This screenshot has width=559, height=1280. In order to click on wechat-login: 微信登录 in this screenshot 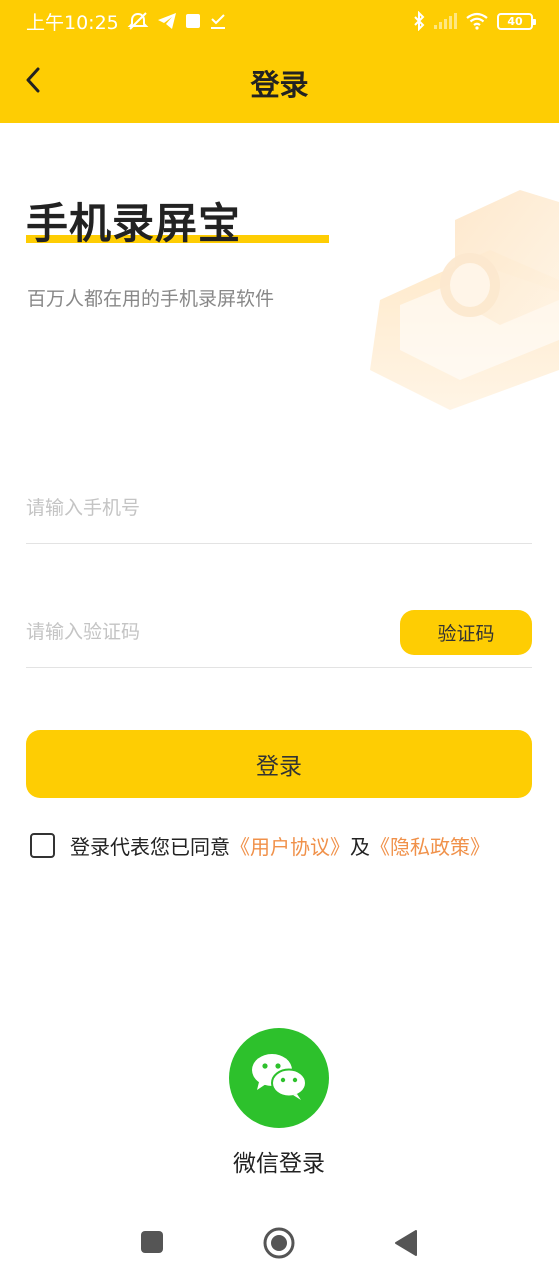, I will do `click(279, 1103)`.